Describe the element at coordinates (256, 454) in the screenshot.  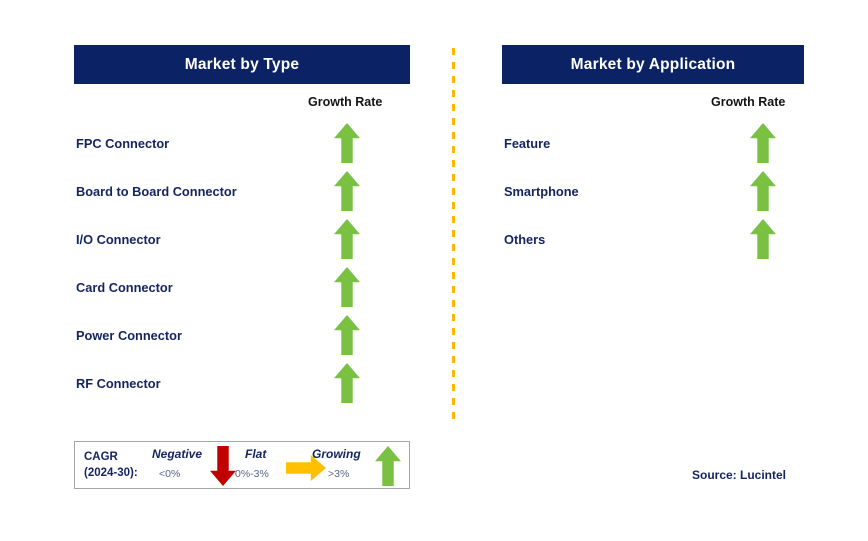
I see `legend-title-flat: Flat` at that location.